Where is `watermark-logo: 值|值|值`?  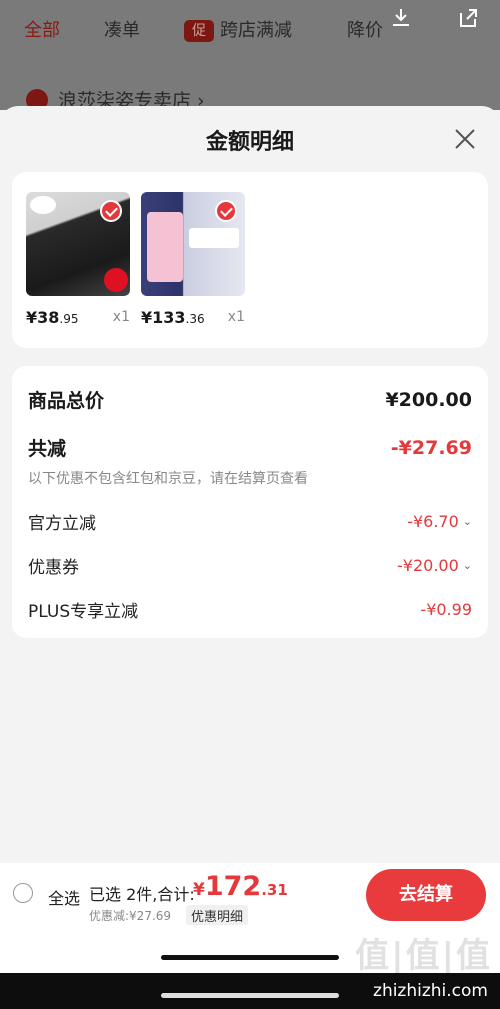 watermark-logo: 值|值|值 is located at coordinates (423, 956).